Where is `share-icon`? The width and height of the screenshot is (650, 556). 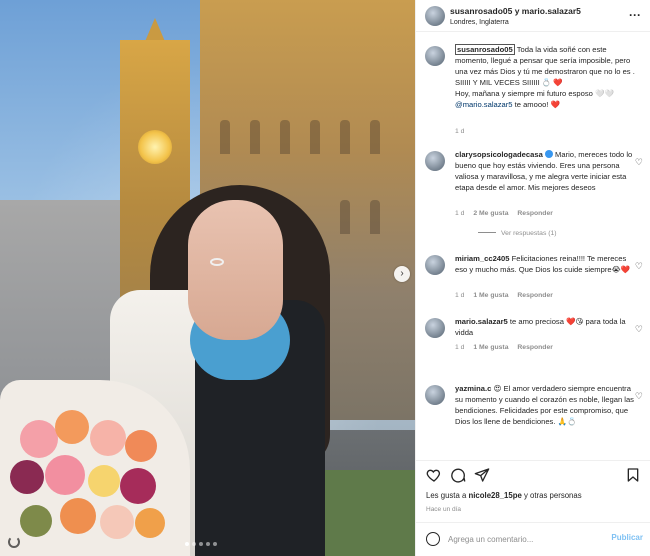 share-icon is located at coordinates (482, 475).